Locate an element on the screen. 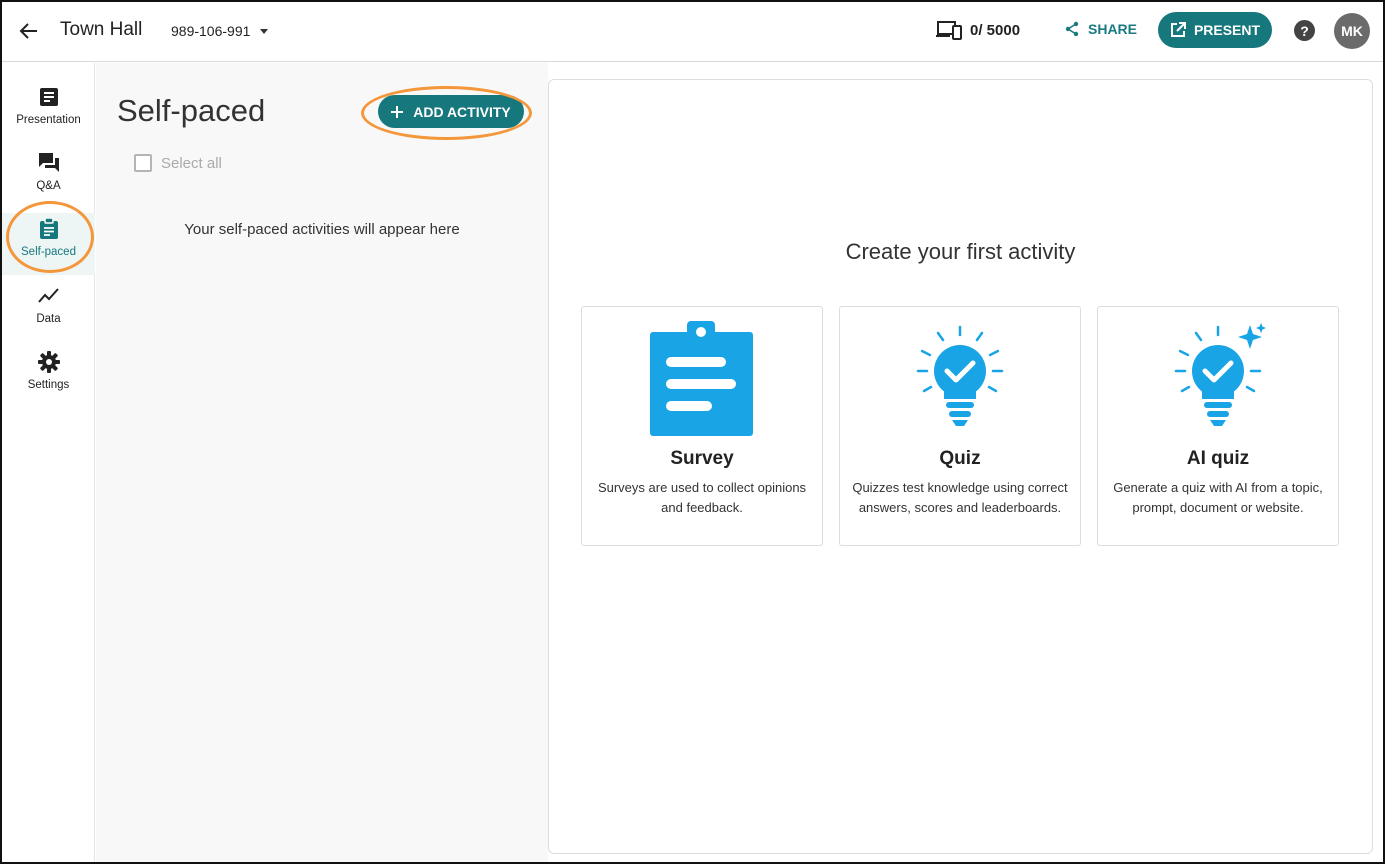 The width and height of the screenshot is (1385, 864). card-title: AI quiz is located at coordinates (1218, 458).